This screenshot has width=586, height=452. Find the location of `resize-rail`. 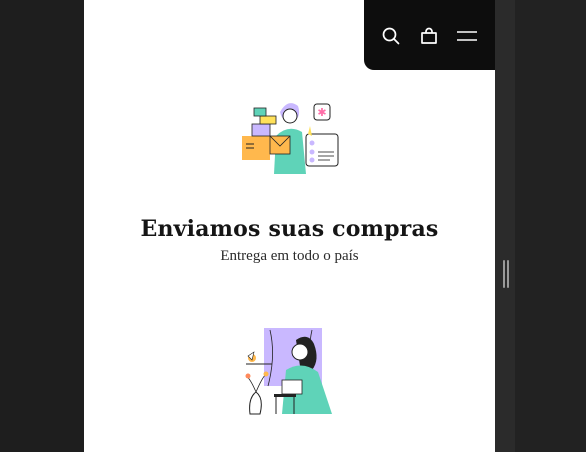

resize-rail is located at coordinates (505, 226).